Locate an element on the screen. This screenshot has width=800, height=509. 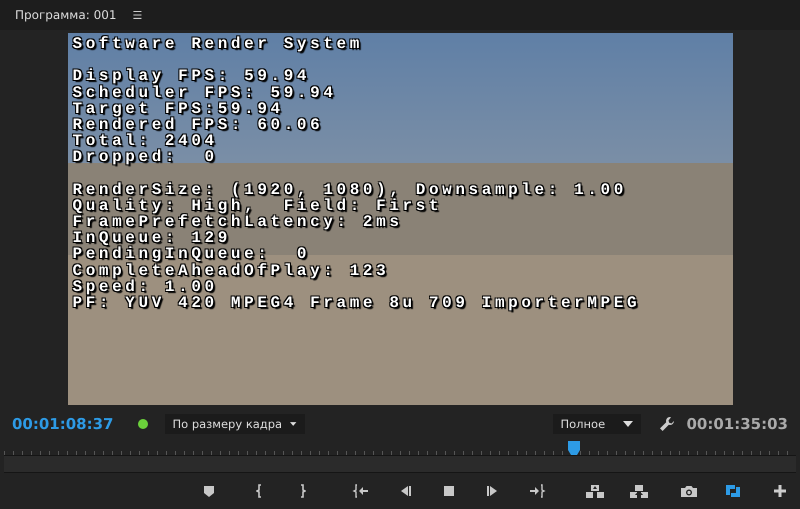
debug-overlay-line: PendingInQueue: 0 is located at coordinates (191, 254).